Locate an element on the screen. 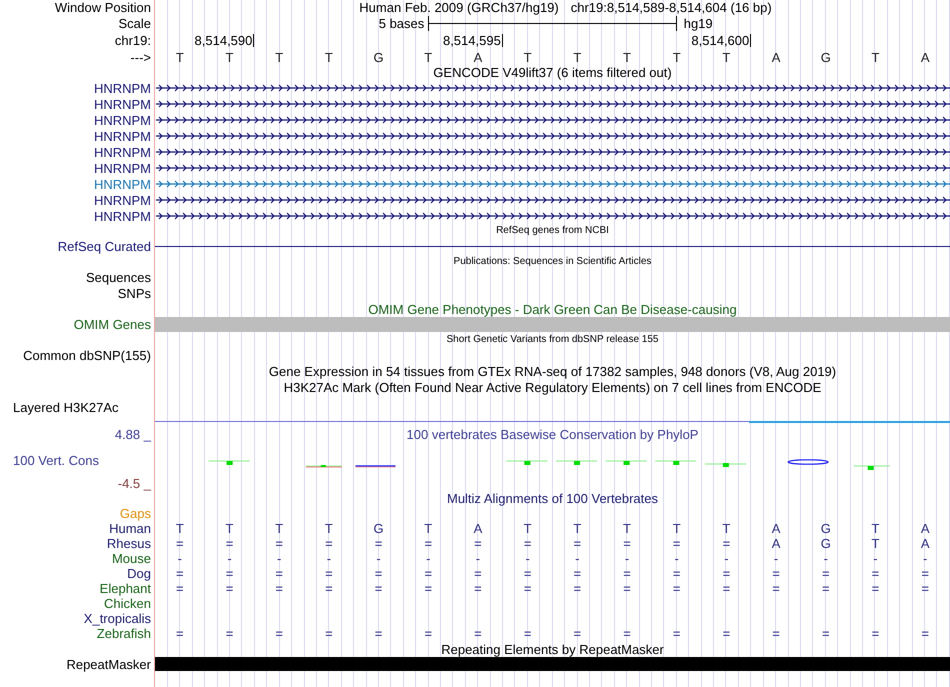  species-label: Rhesus is located at coordinates (128, 543).